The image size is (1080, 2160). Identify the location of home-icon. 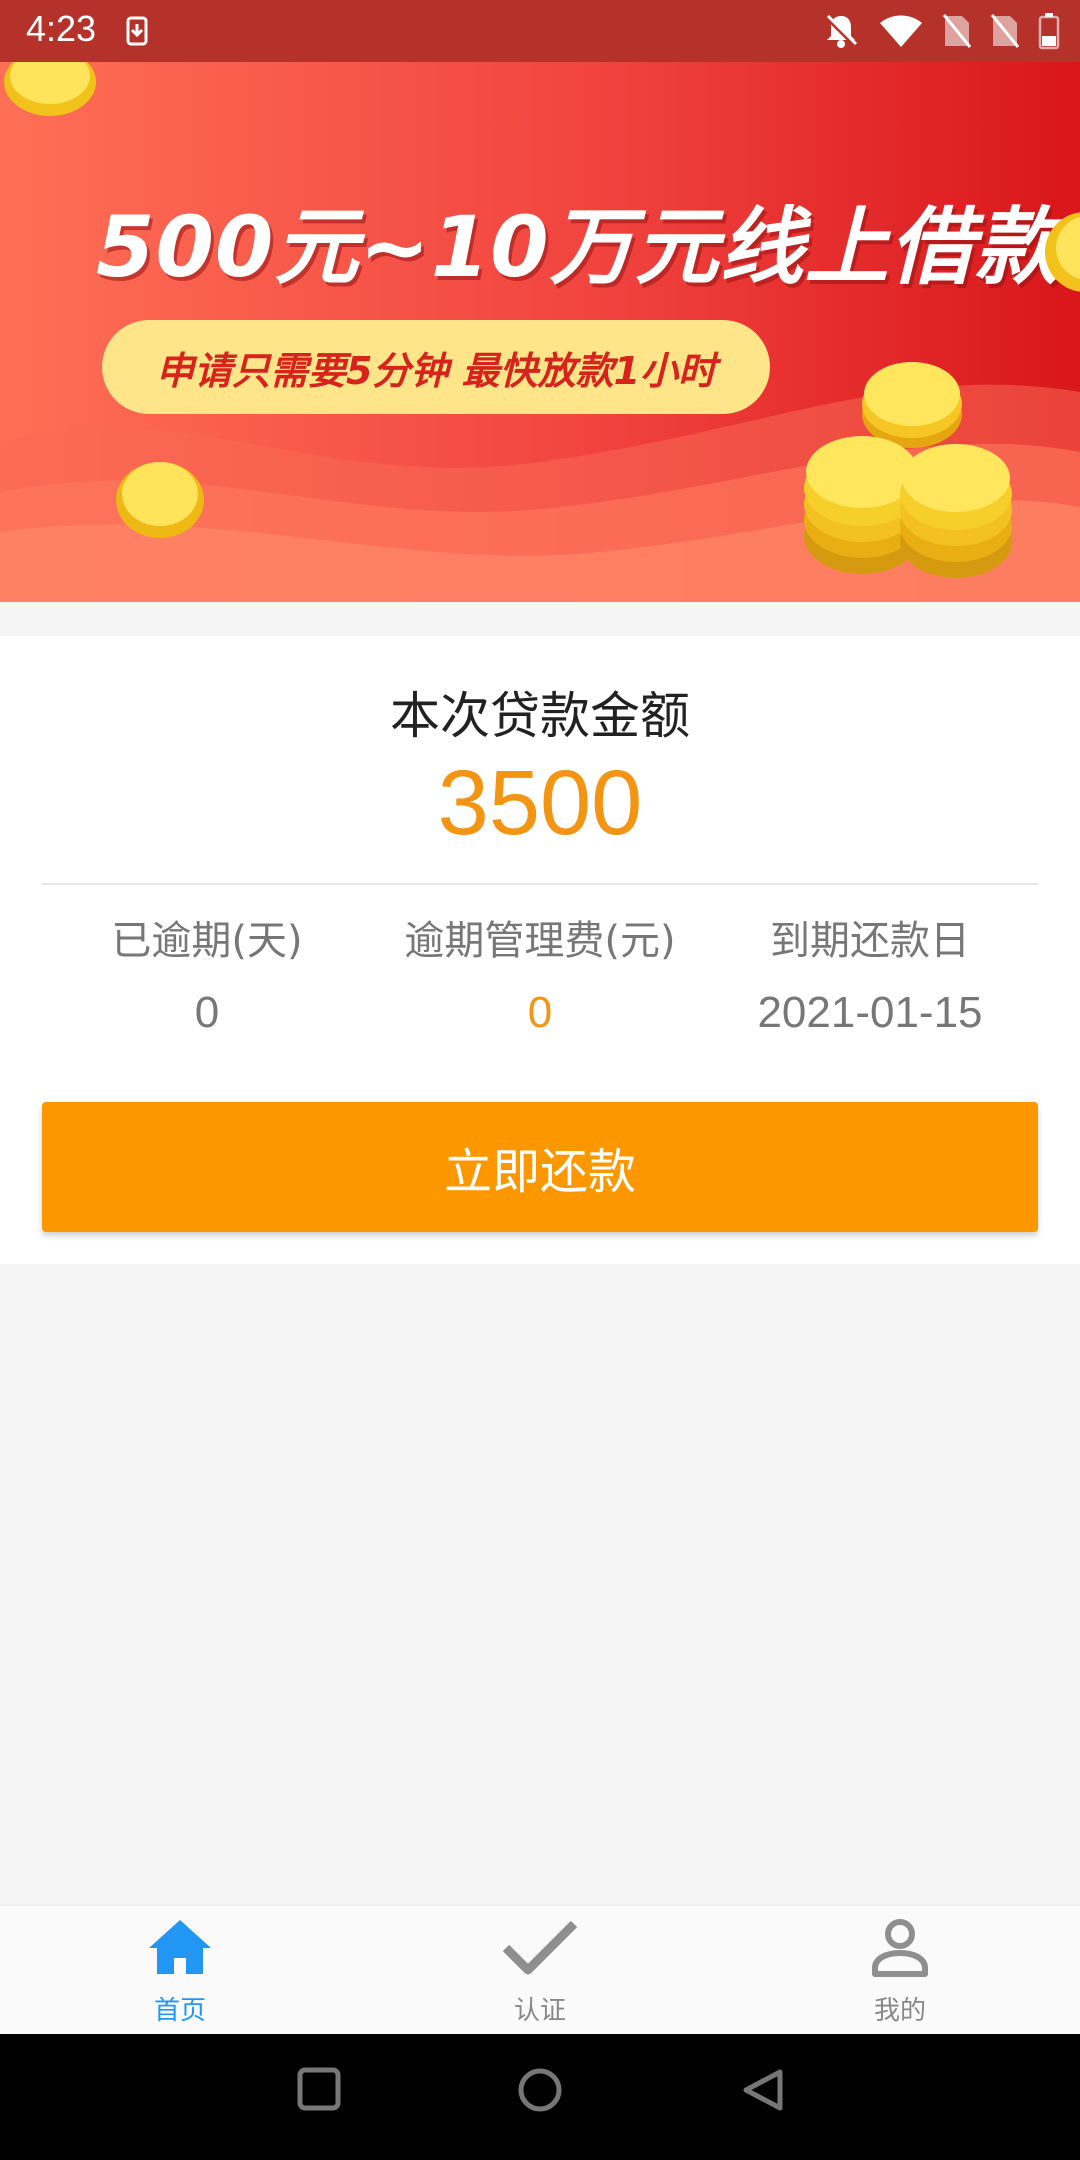
(180, 1949).